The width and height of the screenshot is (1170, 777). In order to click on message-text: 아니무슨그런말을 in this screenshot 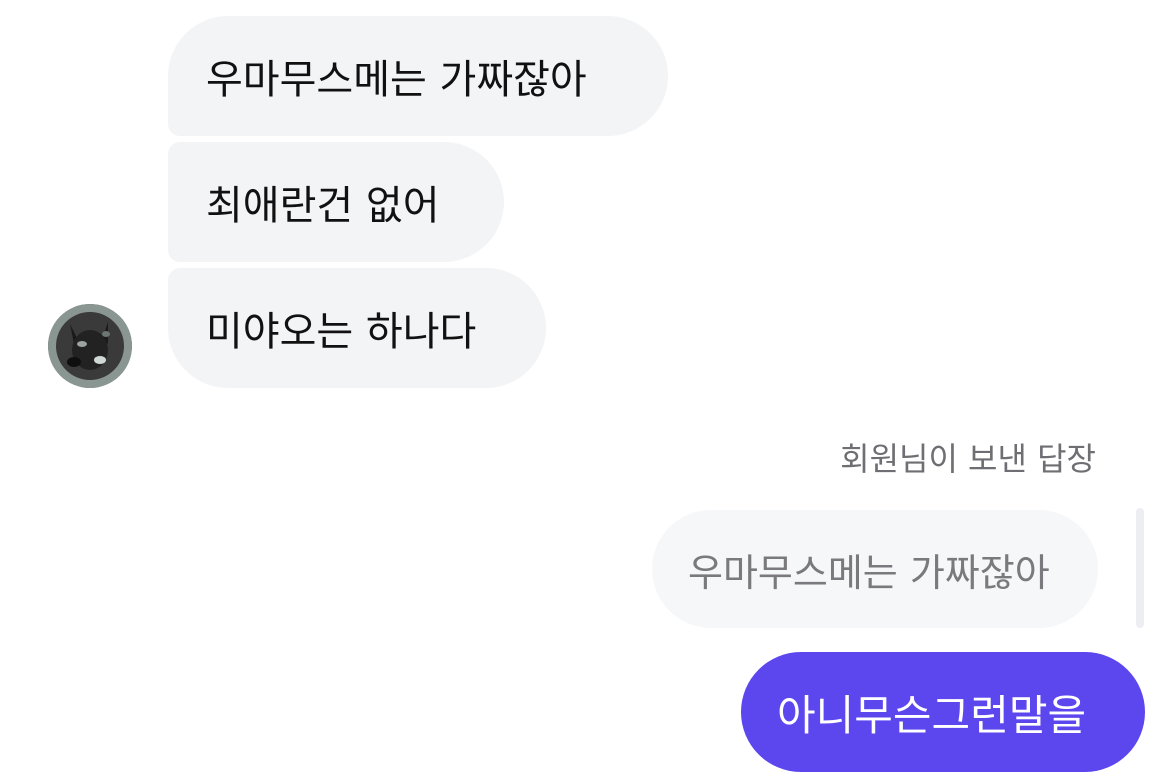, I will do `click(932, 715)`.